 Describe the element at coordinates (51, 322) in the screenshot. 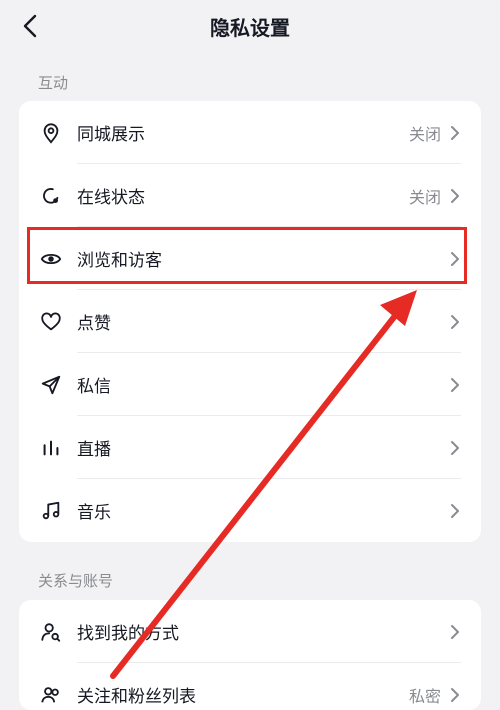

I see `heart-icon` at that location.